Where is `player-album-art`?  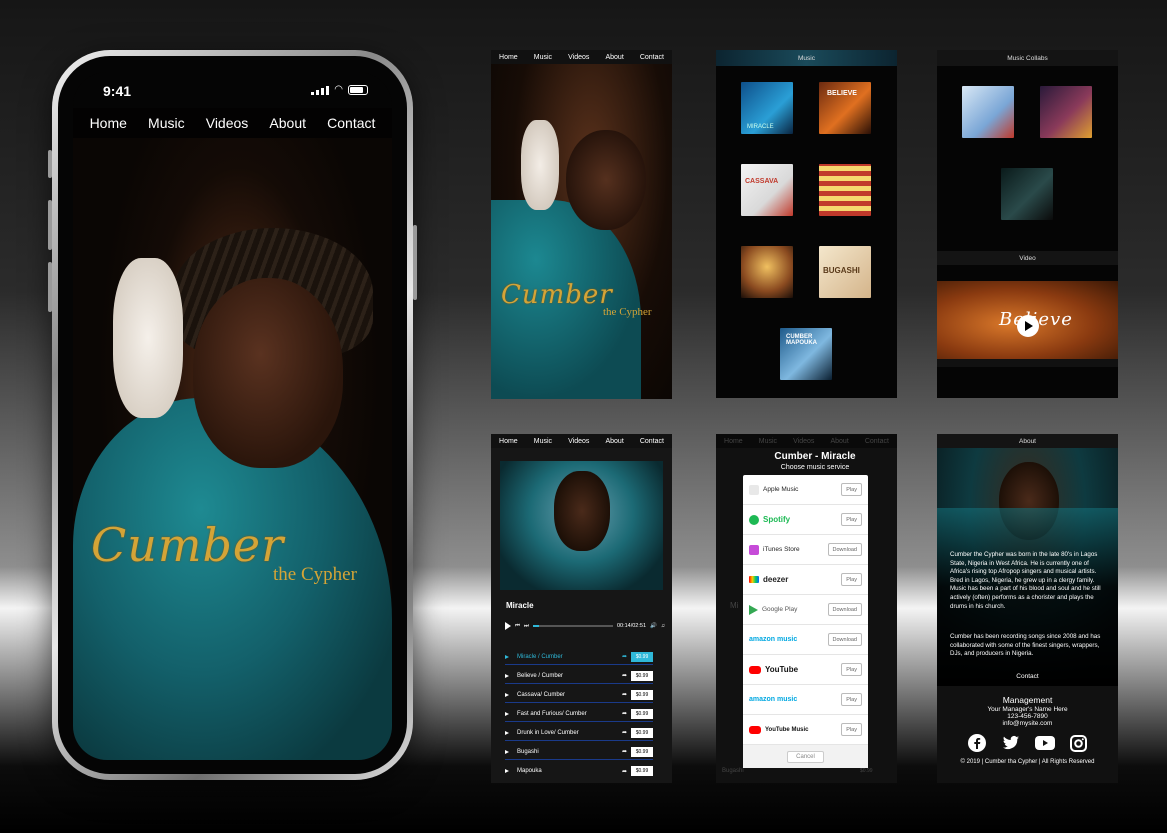
player-album-art is located at coordinates (581, 525).